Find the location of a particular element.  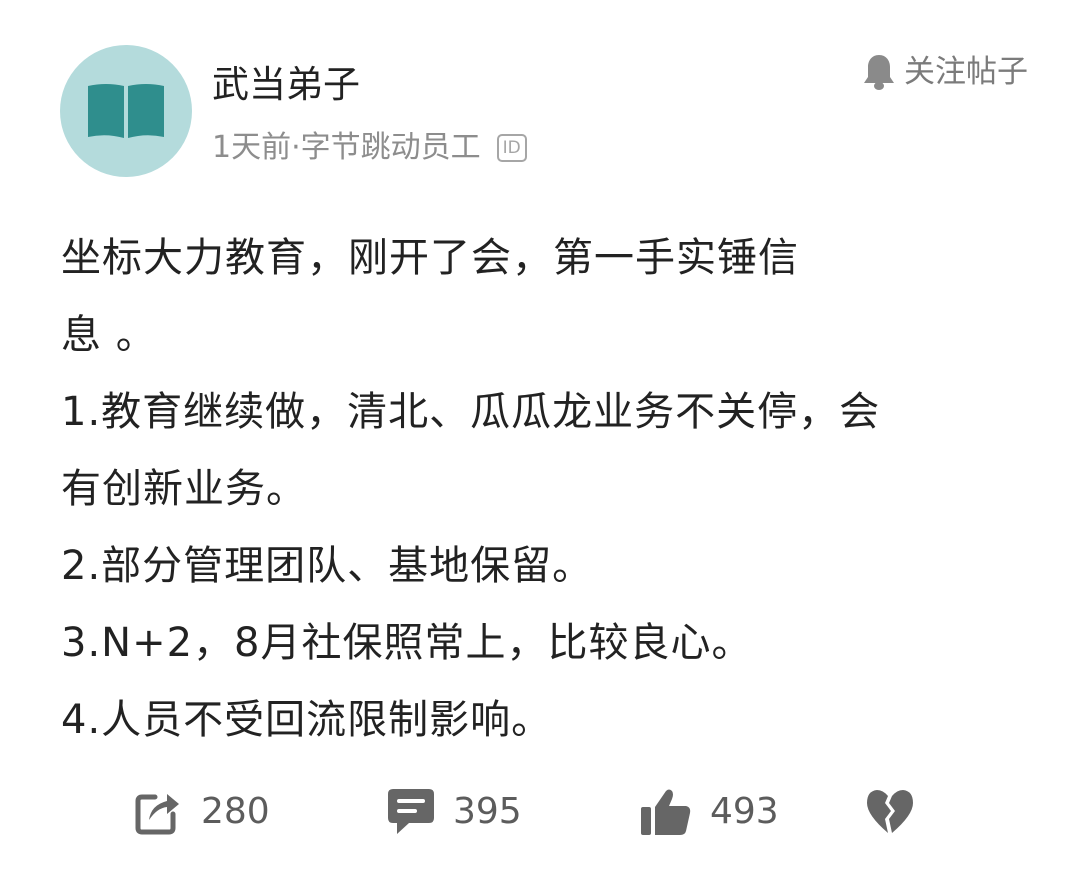

post-line: 有创新业务。 is located at coordinates (184, 489).